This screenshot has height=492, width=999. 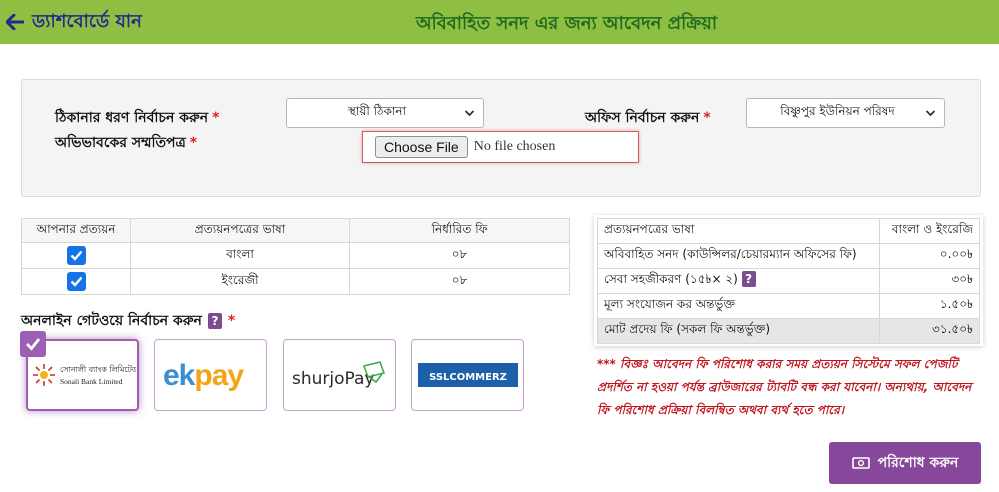 What do you see at coordinates (87, 21) in the screenshot?
I see `back-link-label: ড্যাশবোর্ডে যান` at bounding box center [87, 21].